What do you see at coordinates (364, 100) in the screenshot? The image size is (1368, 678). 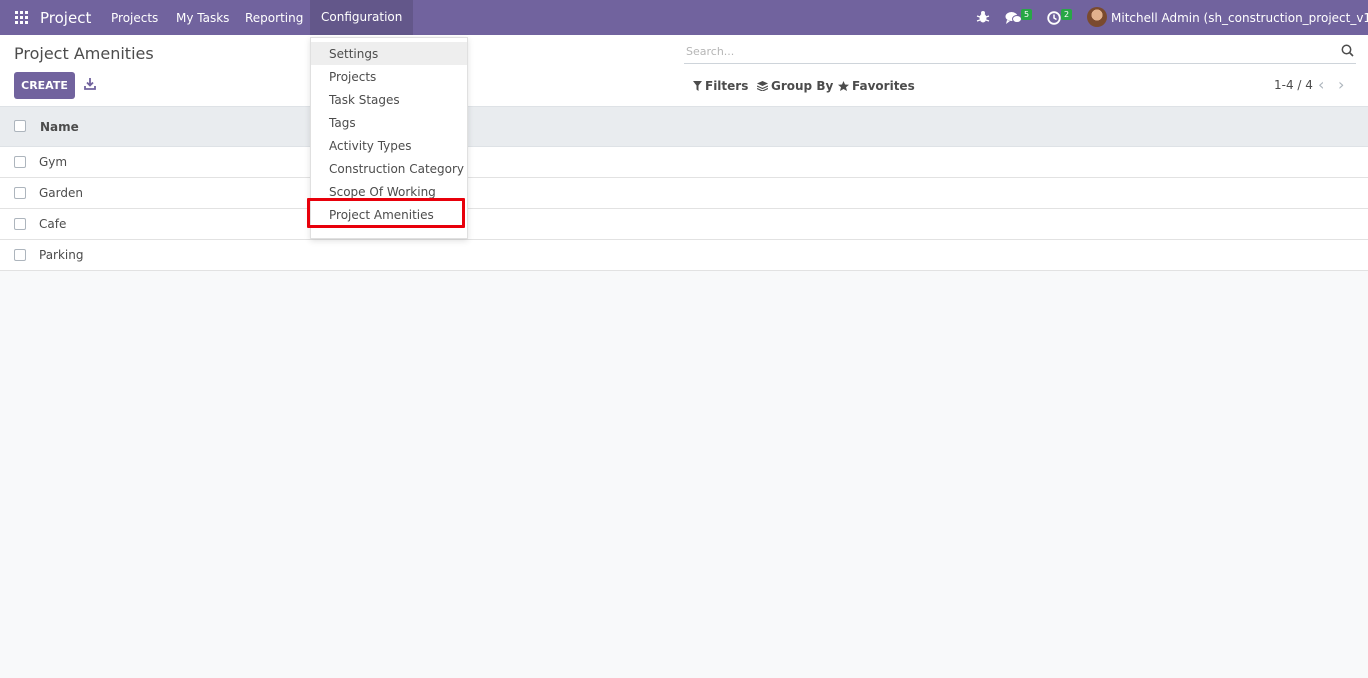 I see `config-item-label: Task Stages` at bounding box center [364, 100].